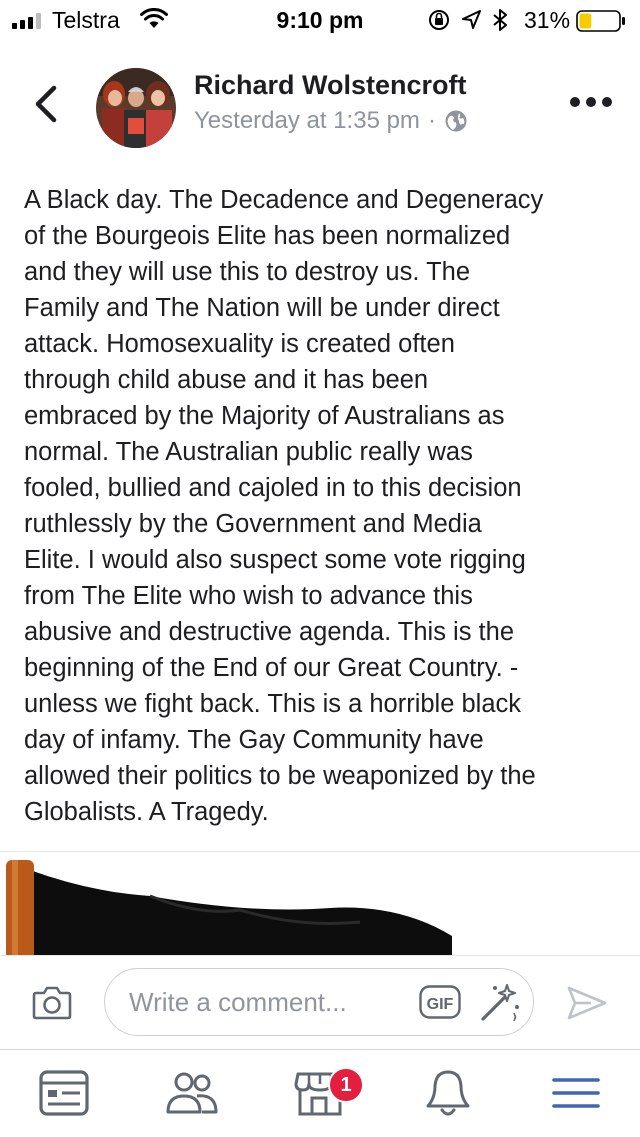 The height and width of the screenshot is (1137, 640). I want to click on friends-icon, so click(192, 1093).